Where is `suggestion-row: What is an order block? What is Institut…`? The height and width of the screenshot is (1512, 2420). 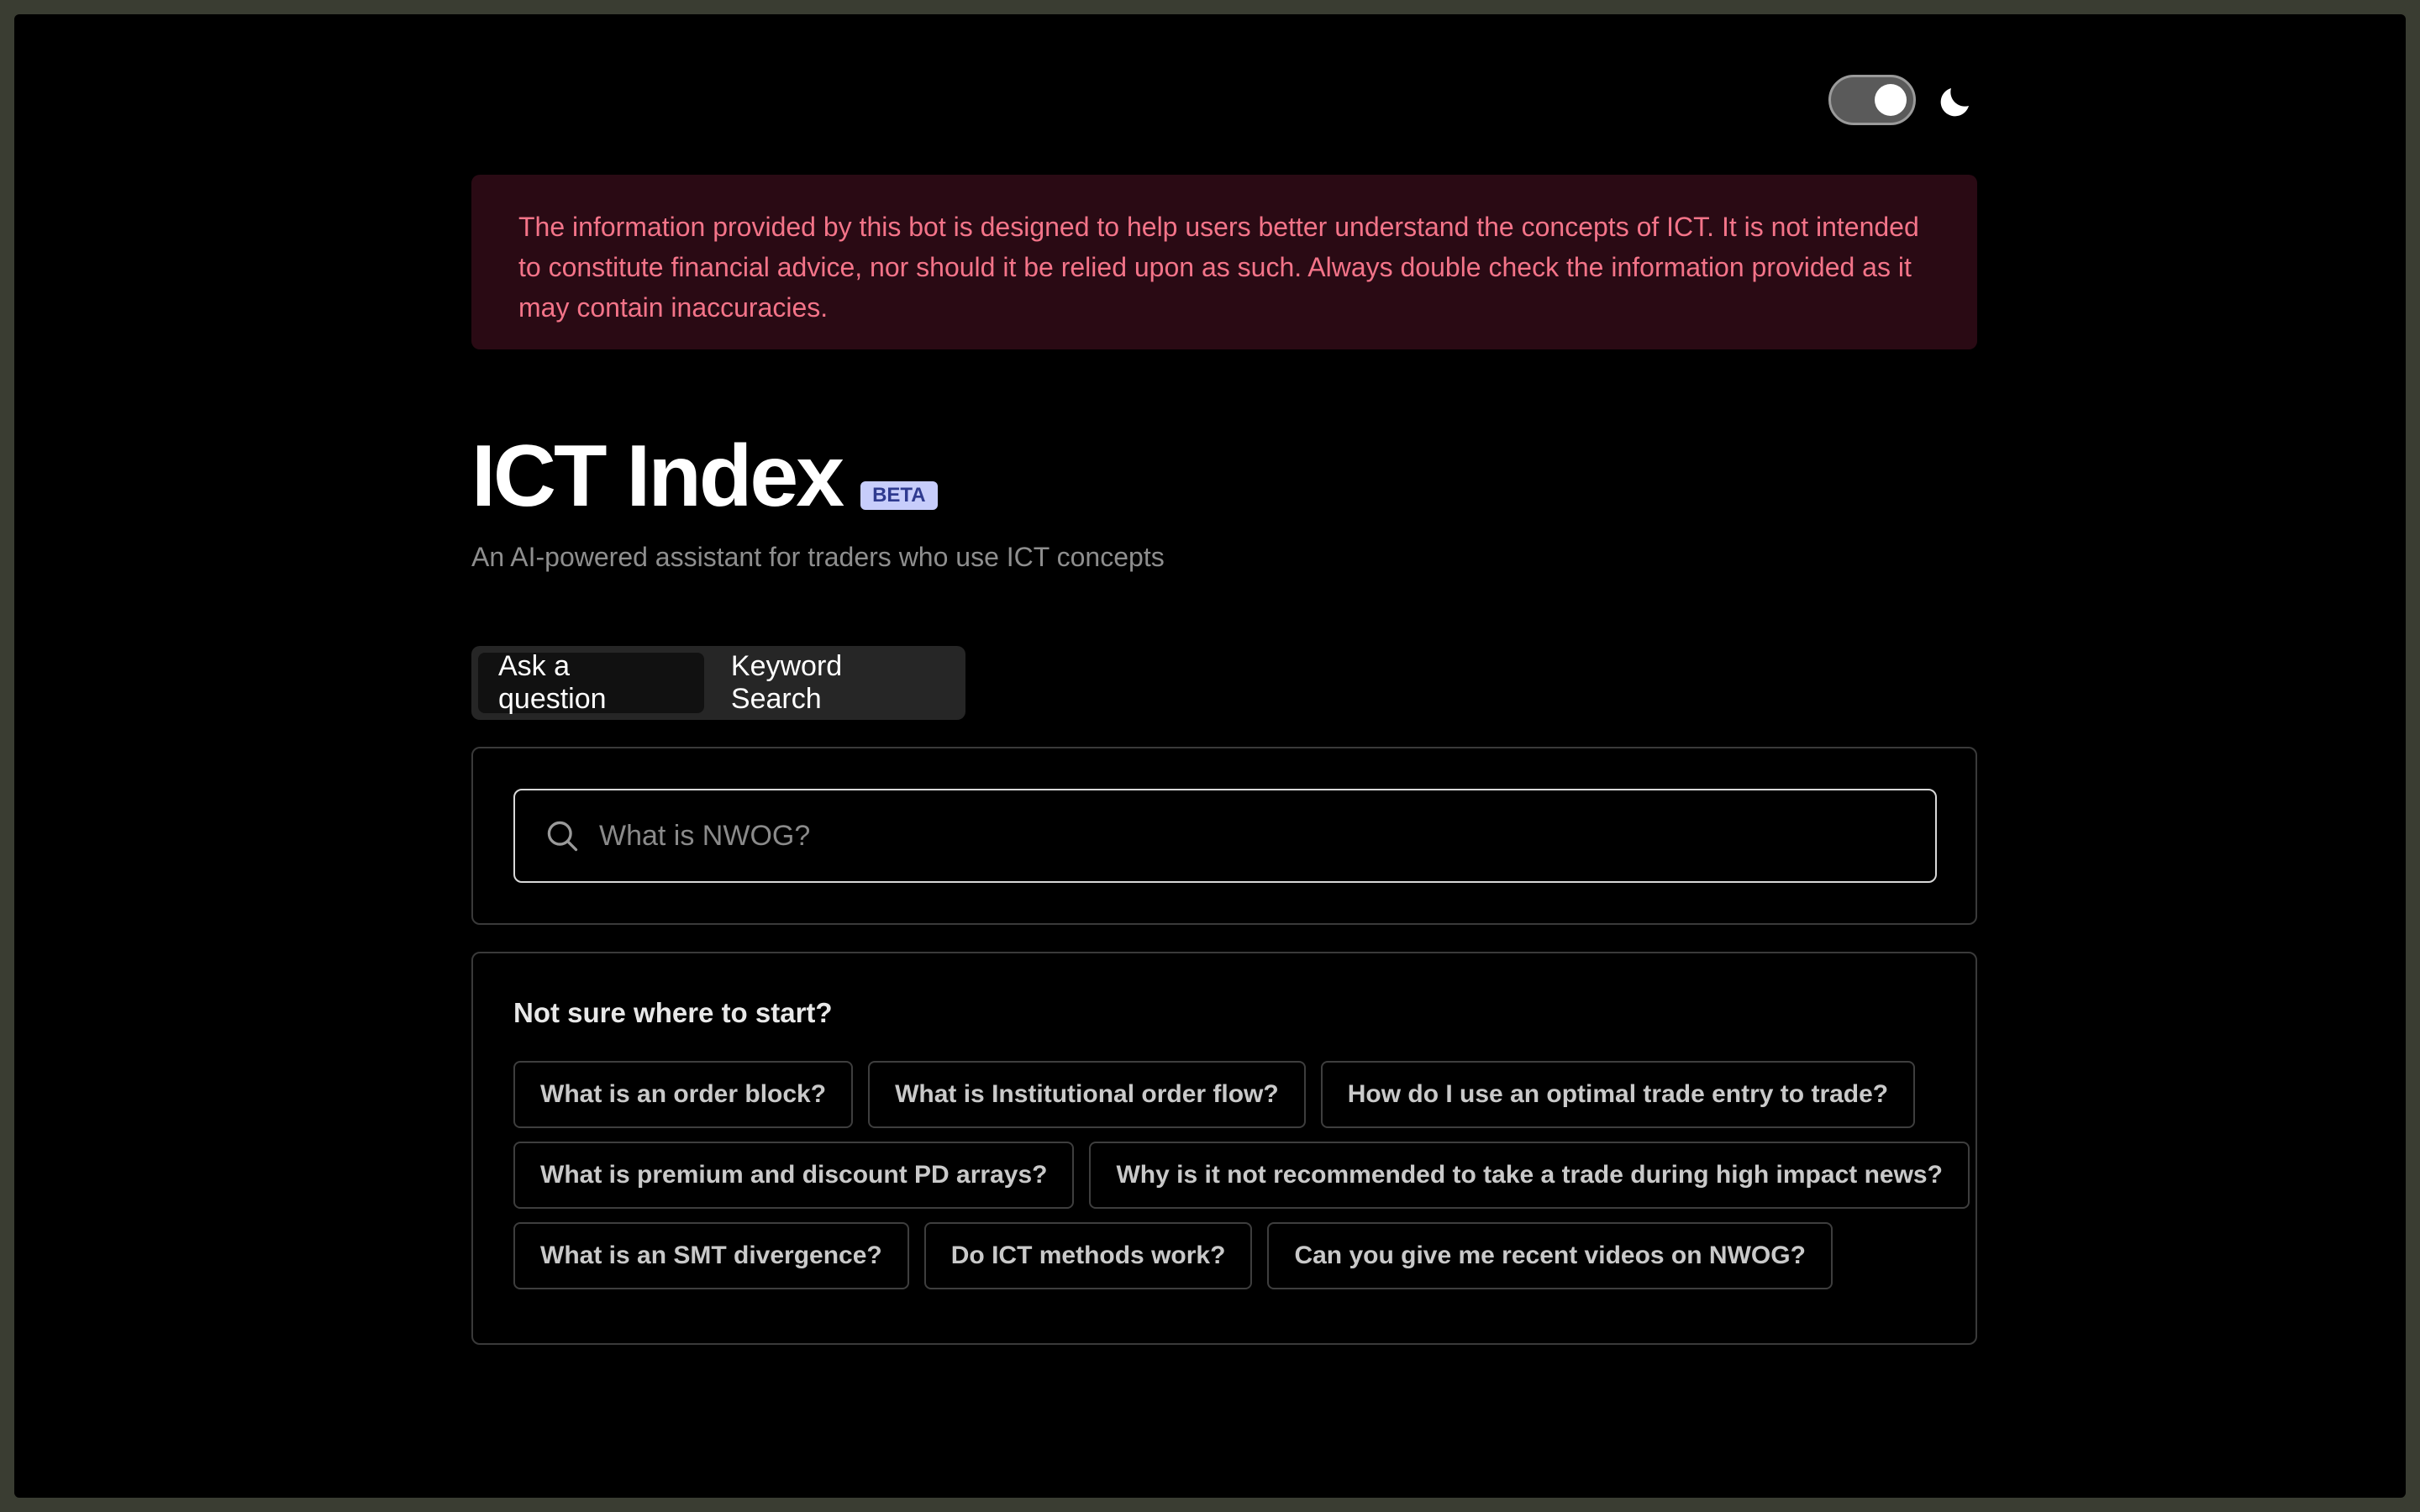
suggestion-row: What is an order block? What is Institut… is located at coordinates (1214, 1094).